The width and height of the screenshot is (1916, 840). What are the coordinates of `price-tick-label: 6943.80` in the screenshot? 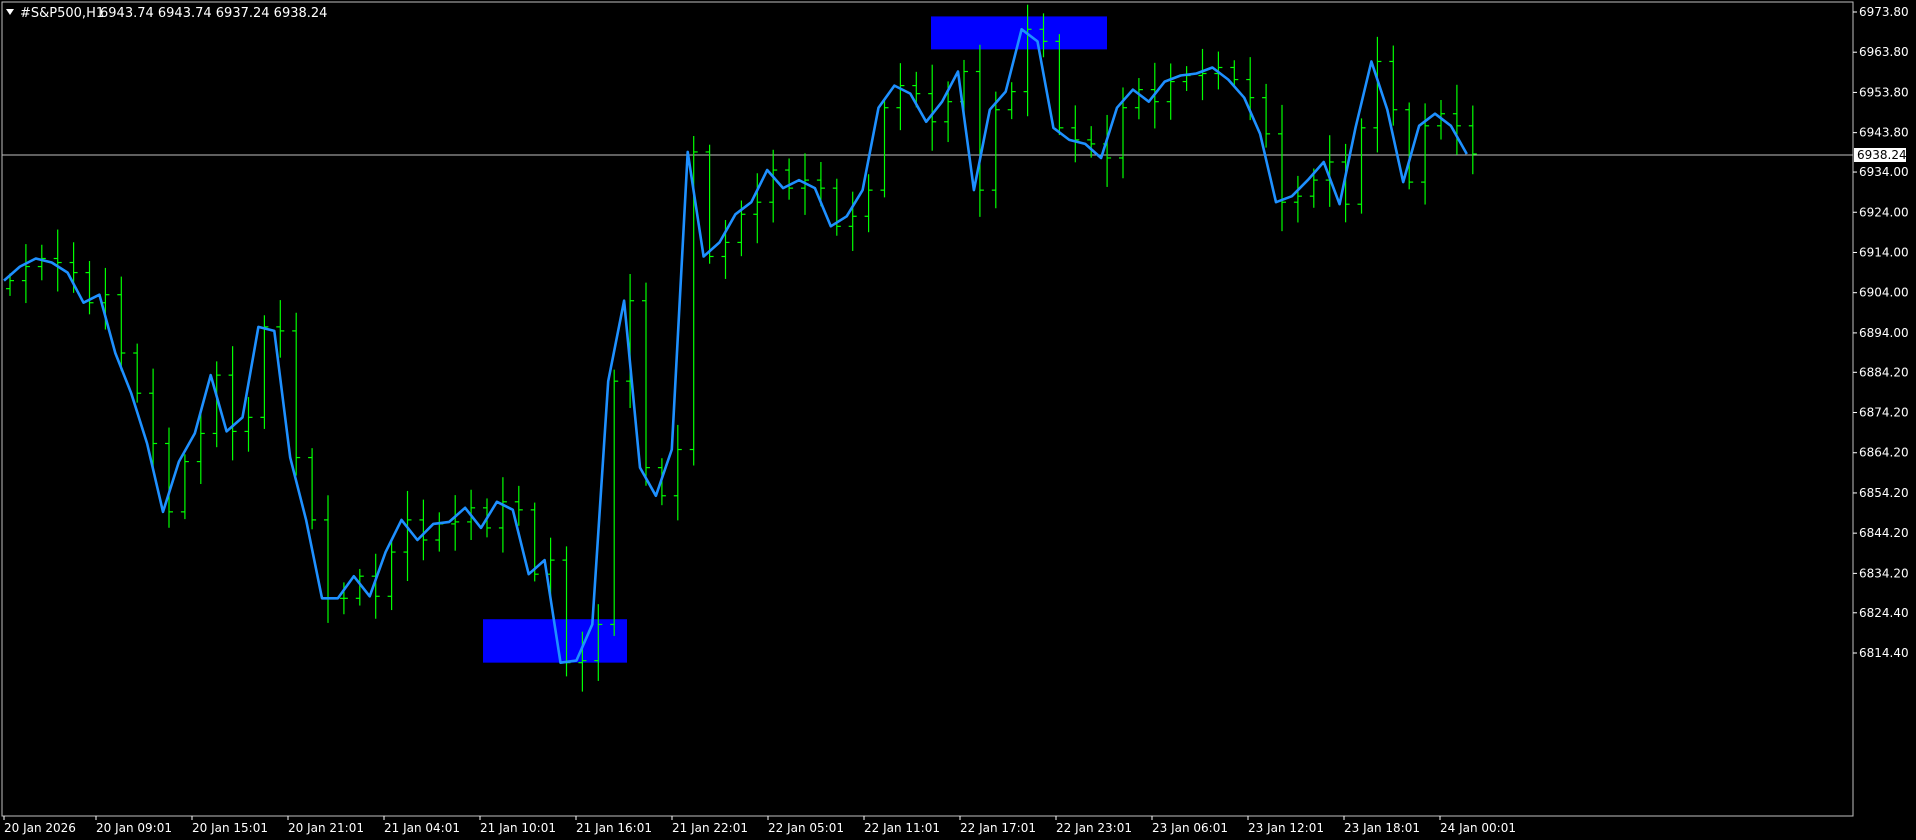 It's located at (1884, 133).